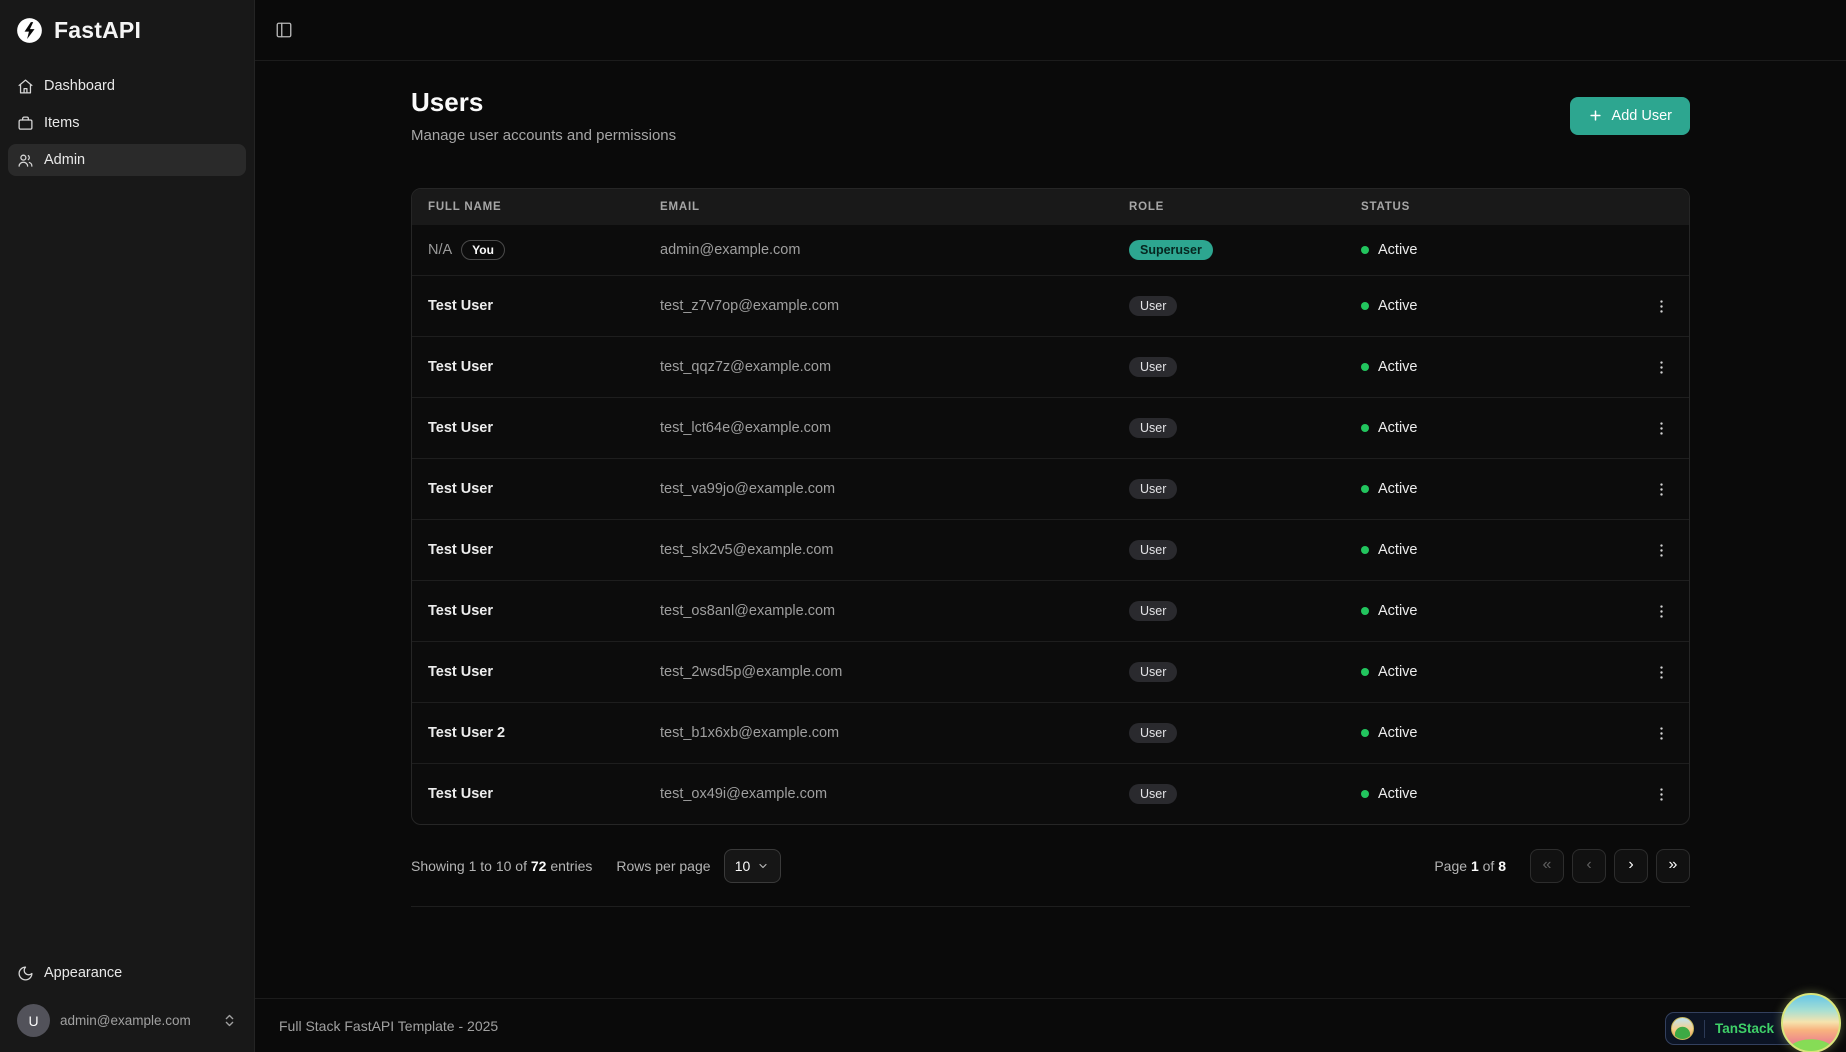 The image size is (1846, 1052). I want to click on next-page-button: ›, so click(1631, 865).